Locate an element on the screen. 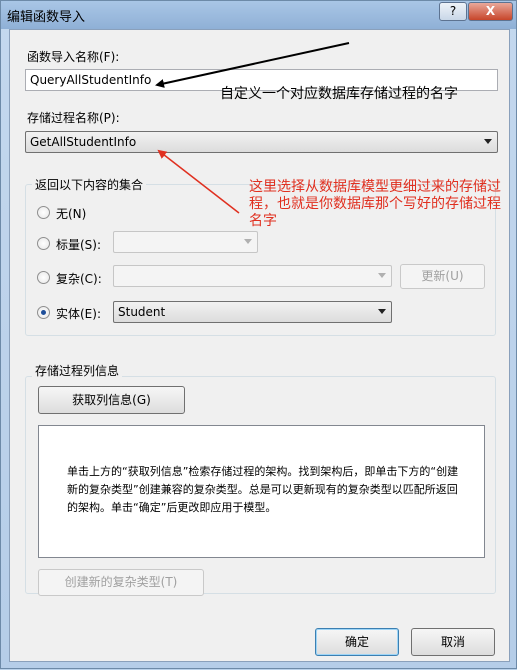 The image size is (517, 670). annotation-note-stored-procedure: 这里选择从数据库模型更细过来的存储过程，也就是你数据库那个写好的存储过程名字 is located at coordinates (375, 204).